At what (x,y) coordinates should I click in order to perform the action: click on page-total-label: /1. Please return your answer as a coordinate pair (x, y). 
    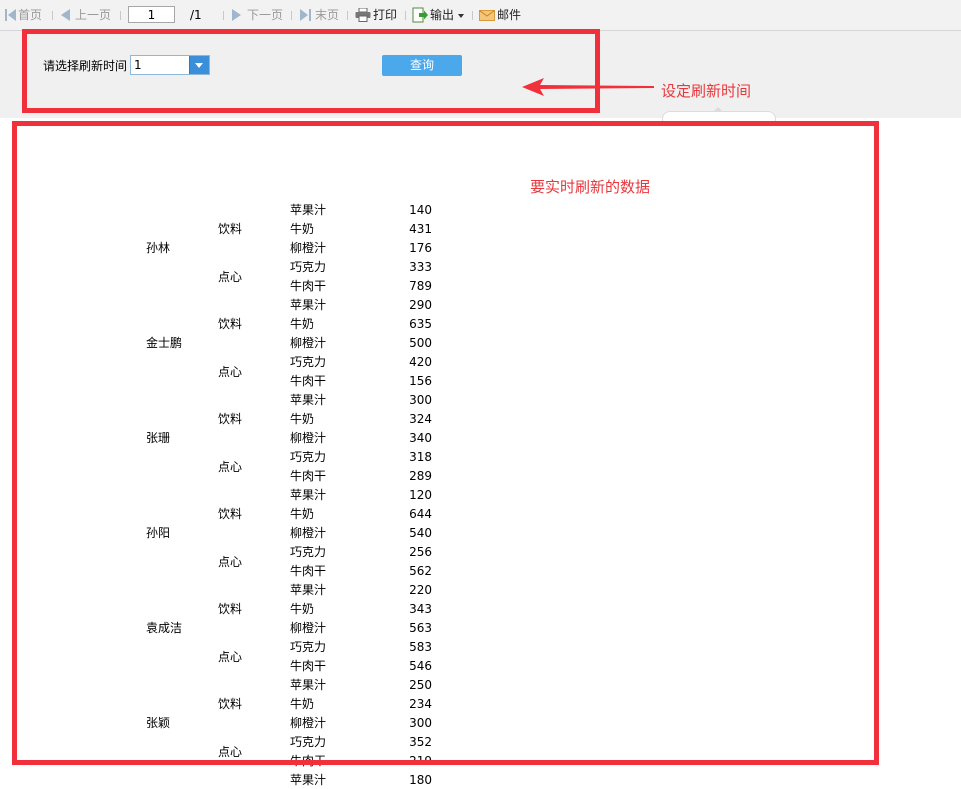
    Looking at the image, I should click on (196, 15).